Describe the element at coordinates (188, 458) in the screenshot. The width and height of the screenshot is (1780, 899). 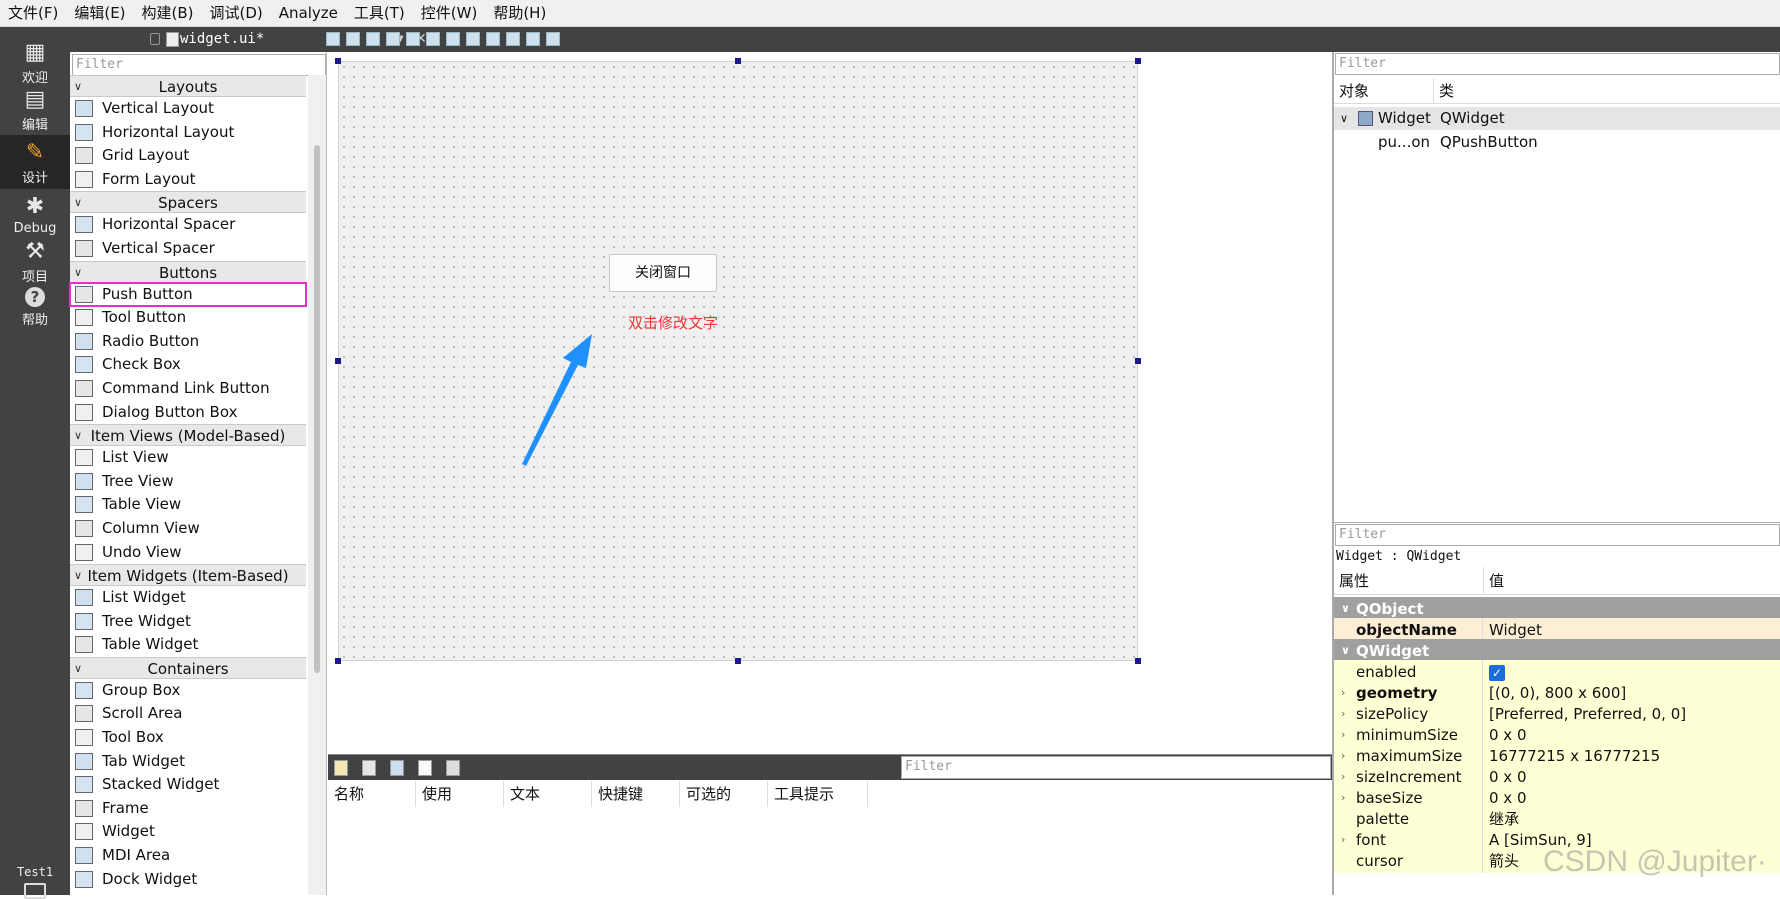
I see `widget-item: List View` at that location.